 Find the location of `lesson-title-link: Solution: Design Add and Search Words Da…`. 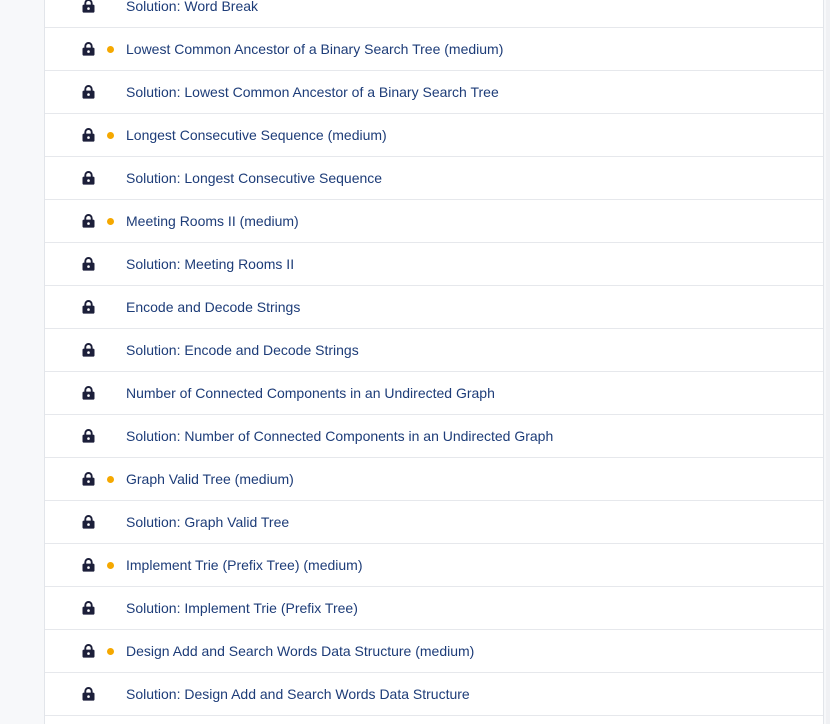

lesson-title-link: Solution: Design Add and Search Words Da… is located at coordinates (298, 694).